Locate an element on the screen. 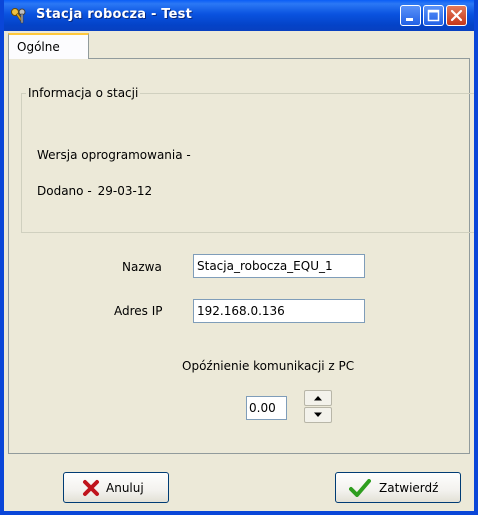 Image resolution: width=478 pixels, height=515 pixels. close-button is located at coordinates (456, 15).